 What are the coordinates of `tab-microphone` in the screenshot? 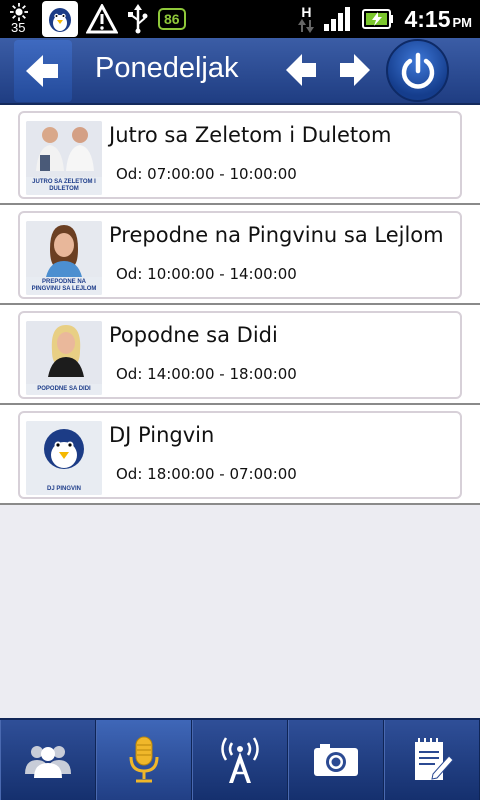 It's located at (144, 760).